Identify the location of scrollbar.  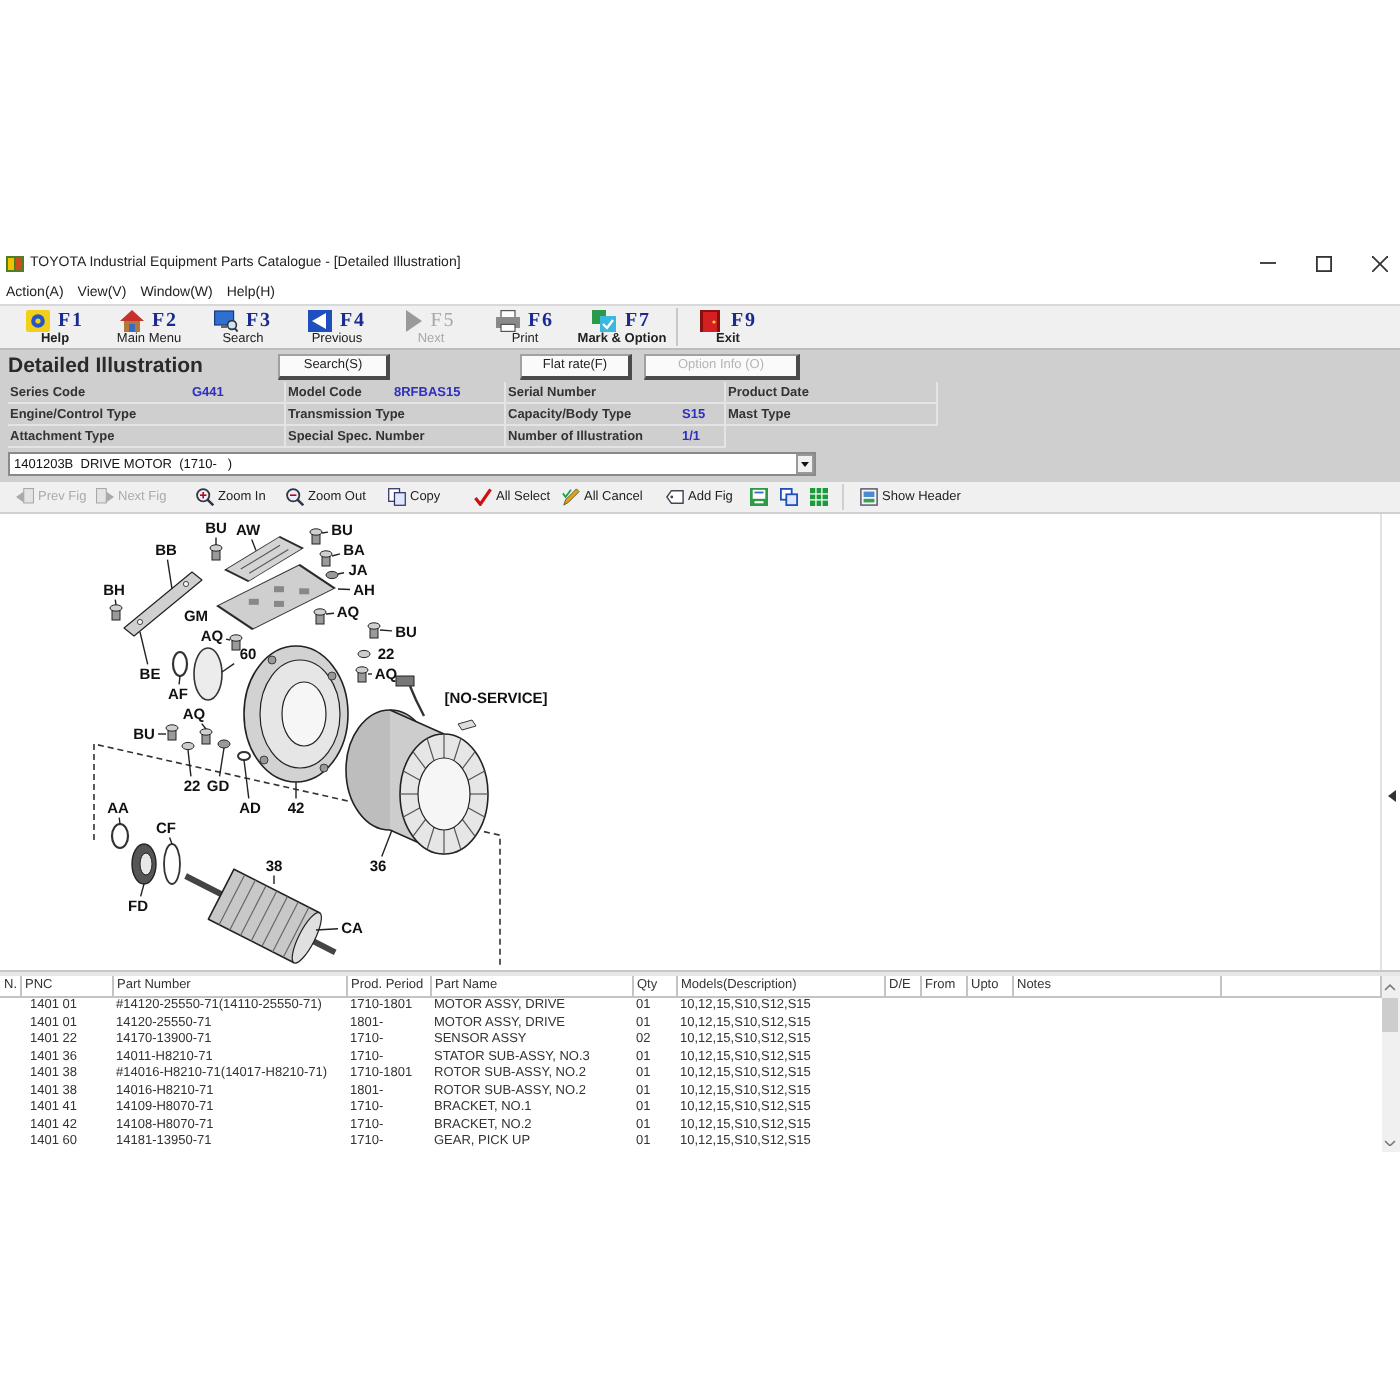
(1390, 1064).